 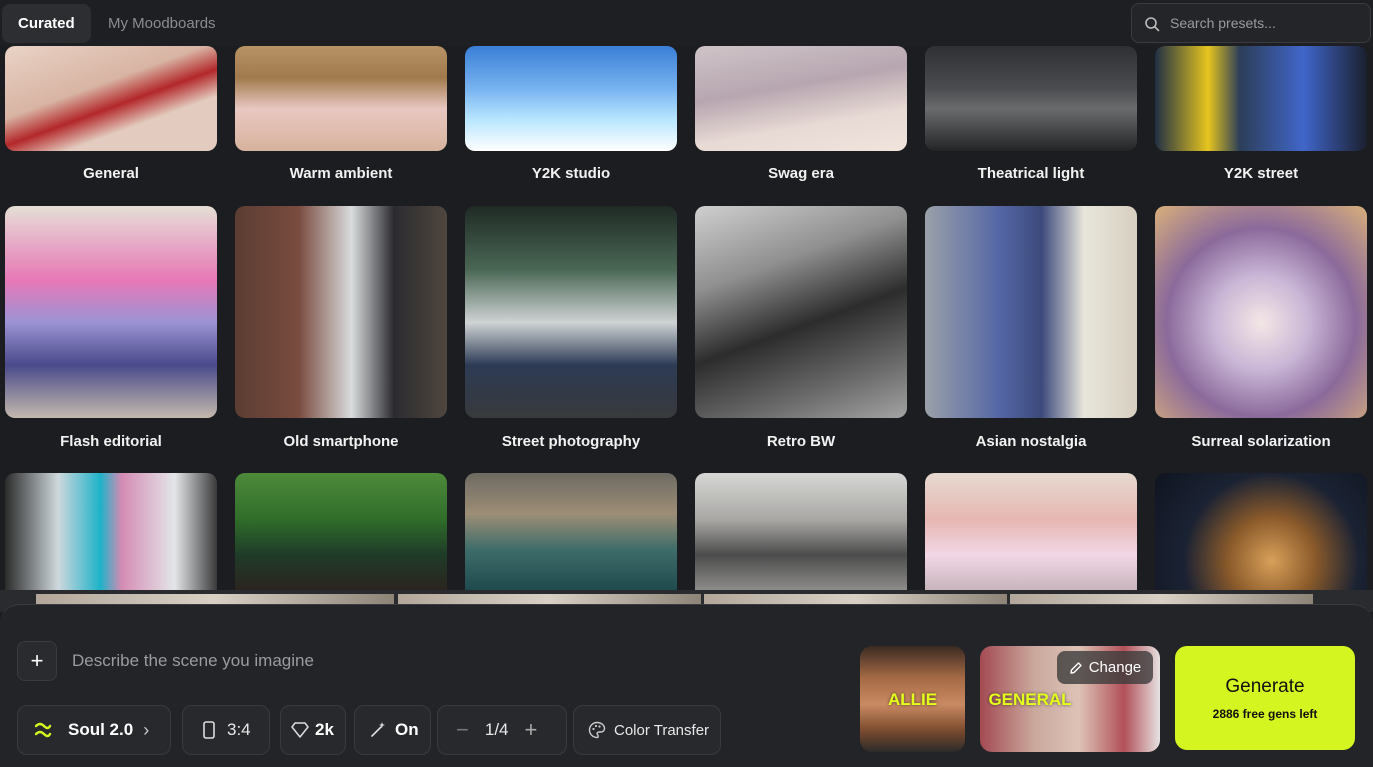 What do you see at coordinates (422, 661) in the screenshot?
I see `prompt-input` at bounding box center [422, 661].